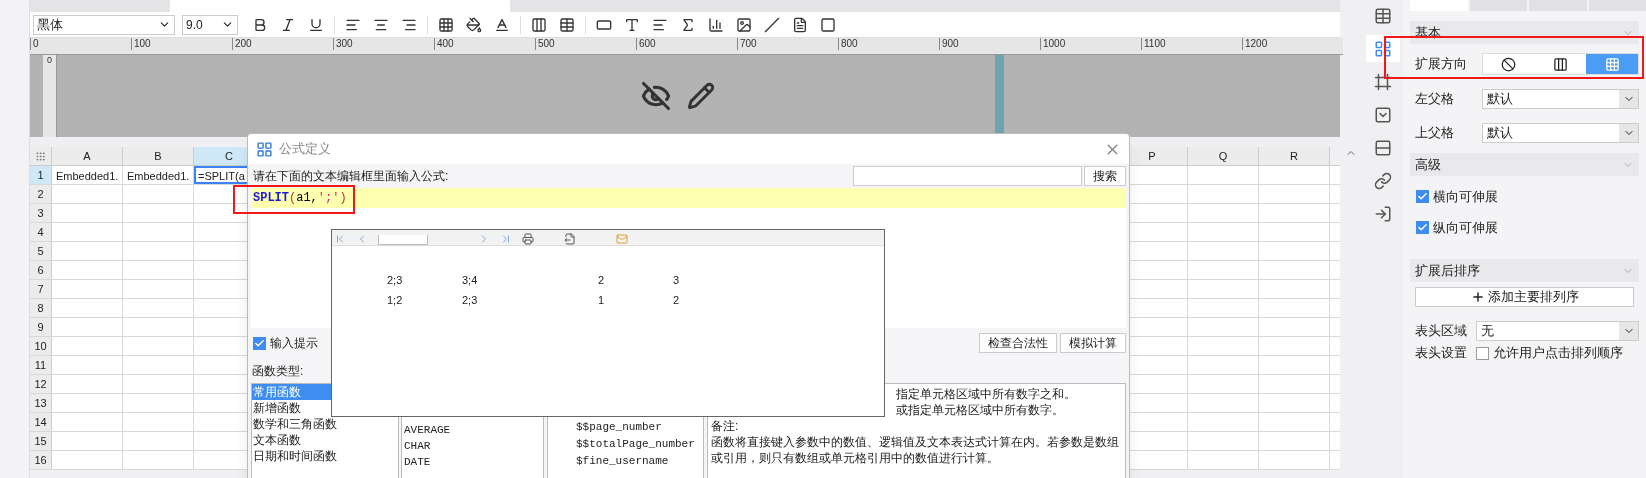 This screenshot has width=1646, height=478. I want to click on field-label: 扩展方向, so click(1441, 64).